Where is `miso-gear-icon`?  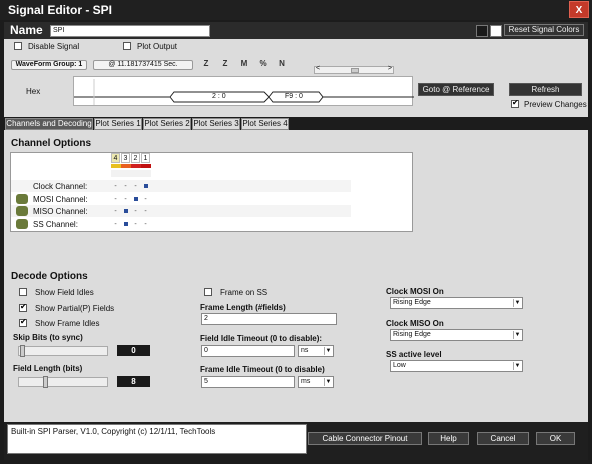 miso-gear-icon is located at coordinates (22, 211).